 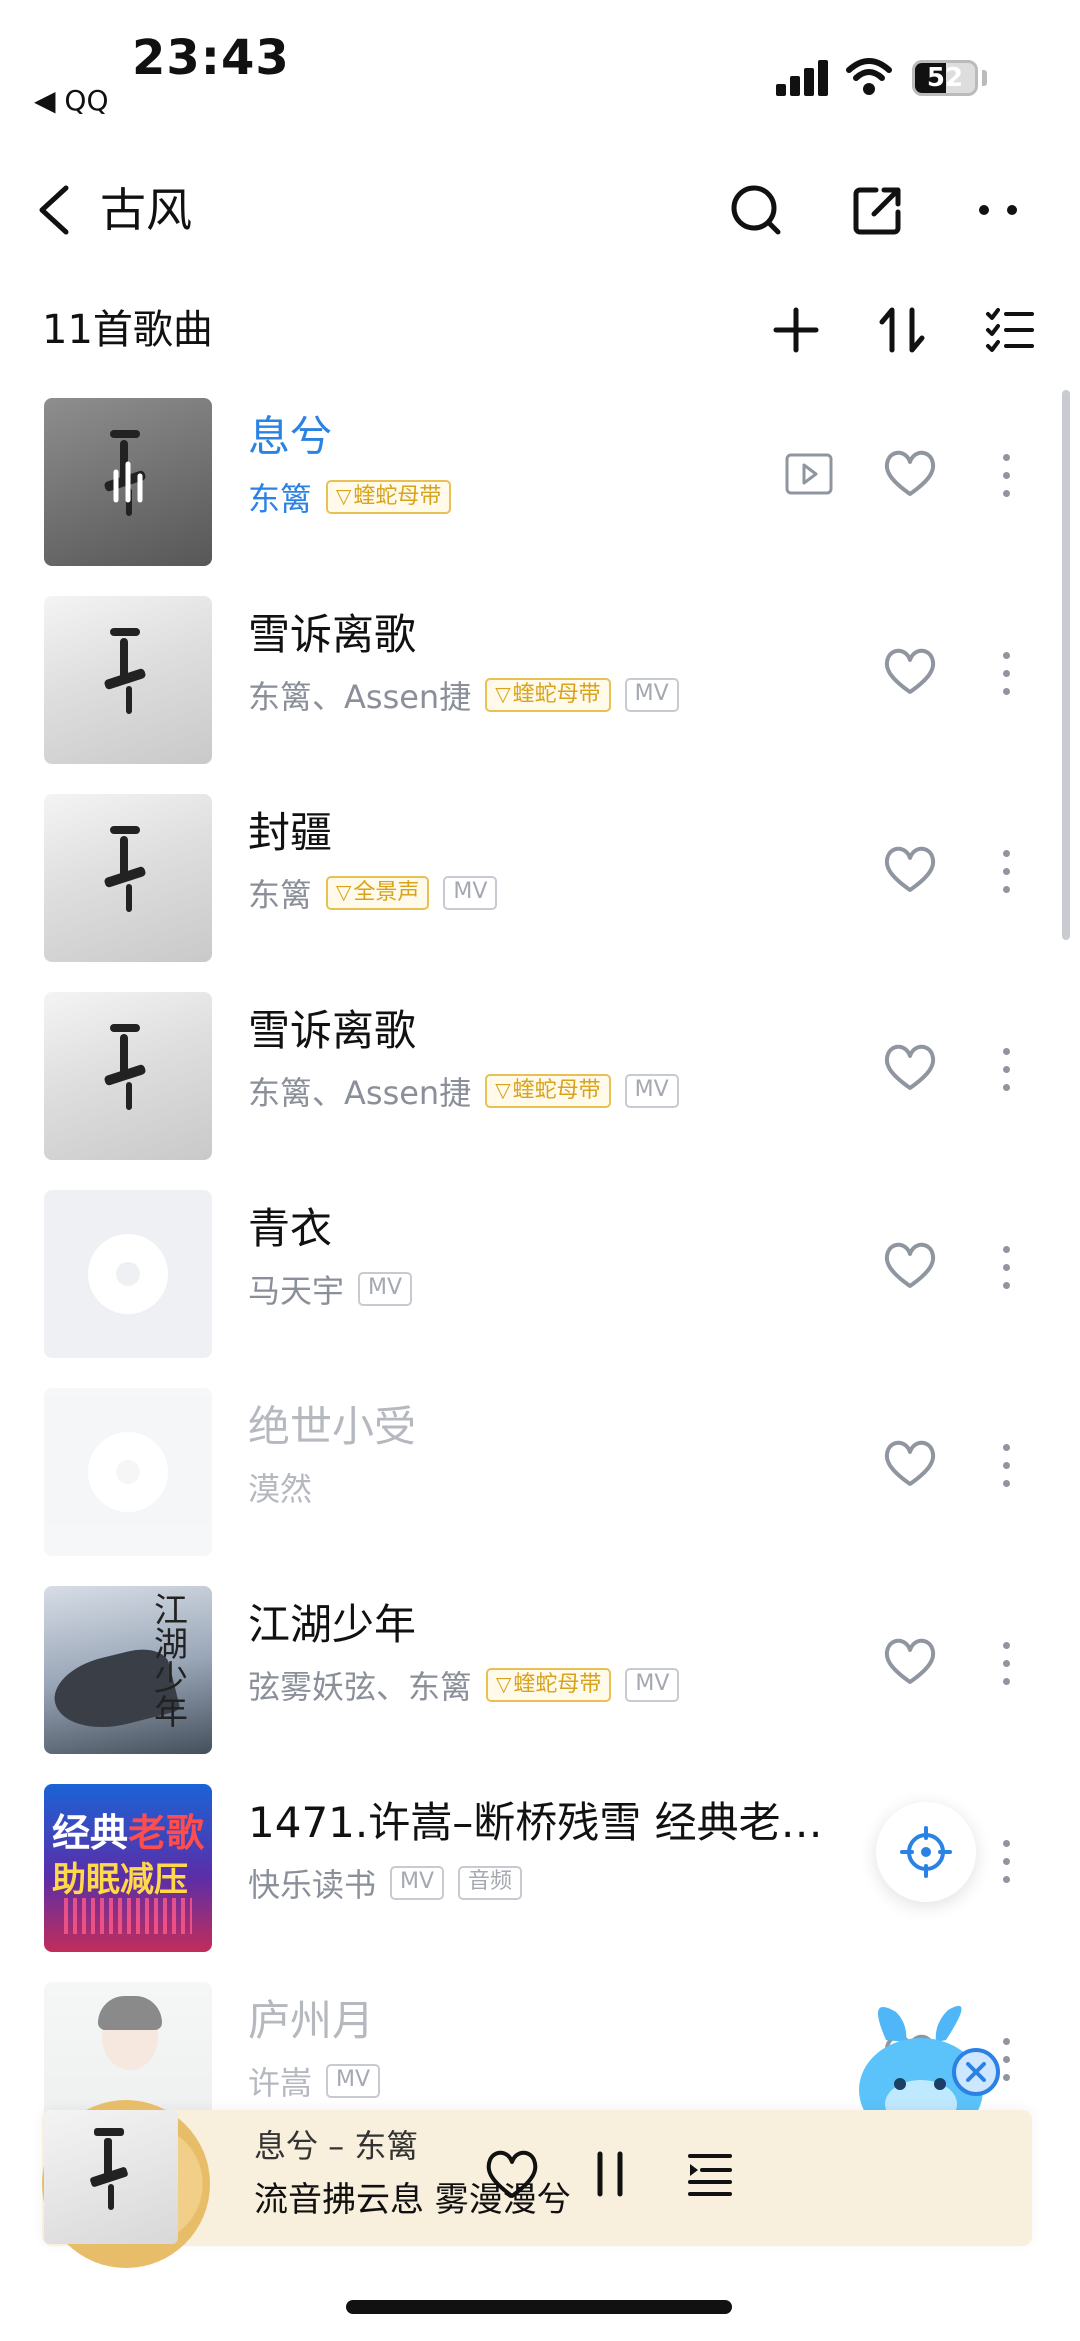 I want to click on song-meta: 东篱蝰蛇母带, so click(x=350, y=497).